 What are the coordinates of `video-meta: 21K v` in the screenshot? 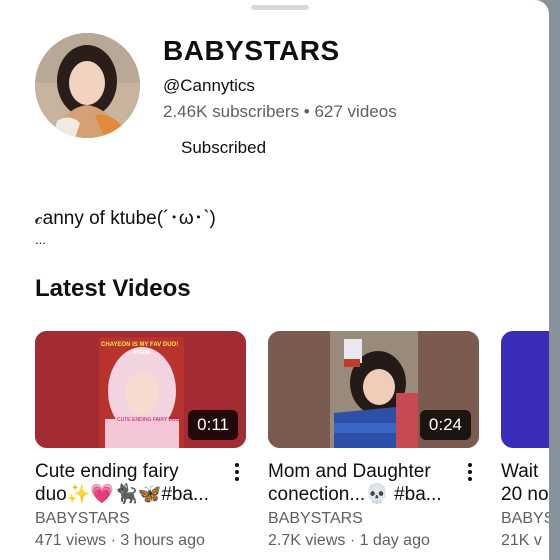 It's located at (521, 540).